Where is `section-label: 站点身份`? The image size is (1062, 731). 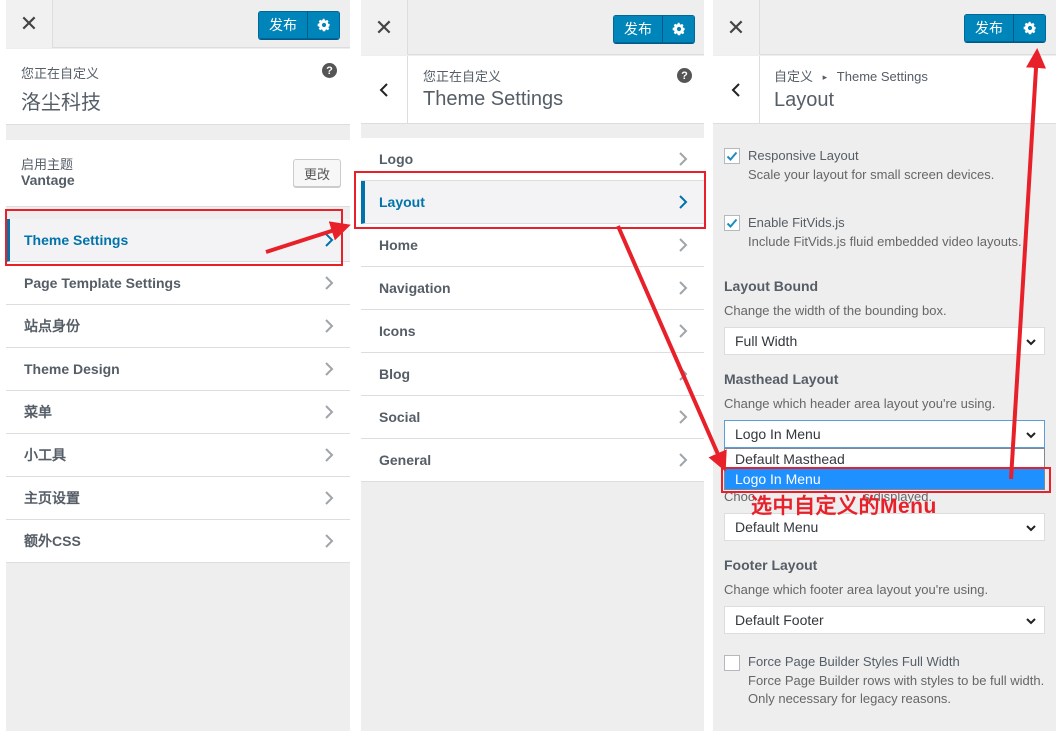 section-label: 站点身份 is located at coordinates (52, 326).